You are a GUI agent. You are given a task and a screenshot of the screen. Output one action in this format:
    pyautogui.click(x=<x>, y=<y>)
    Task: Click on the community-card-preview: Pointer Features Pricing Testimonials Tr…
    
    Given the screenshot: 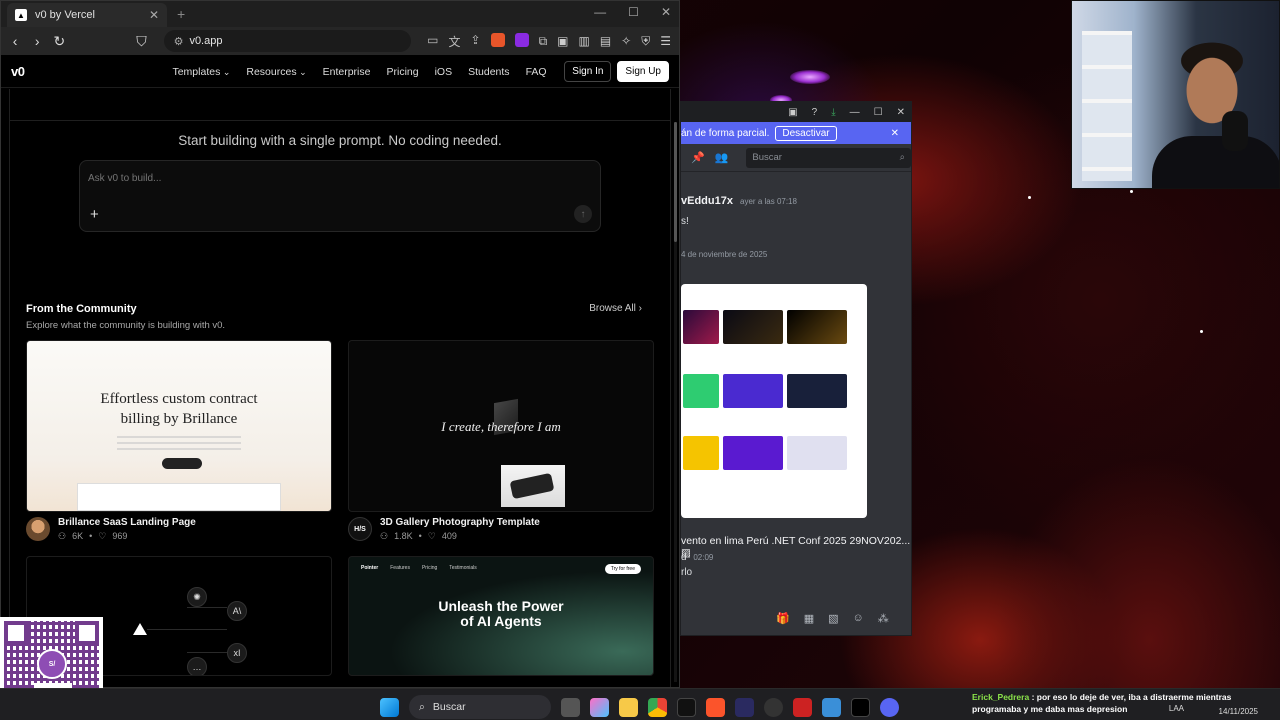 What is the action you would take?
    pyautogui.click(x=501, y=616)
    